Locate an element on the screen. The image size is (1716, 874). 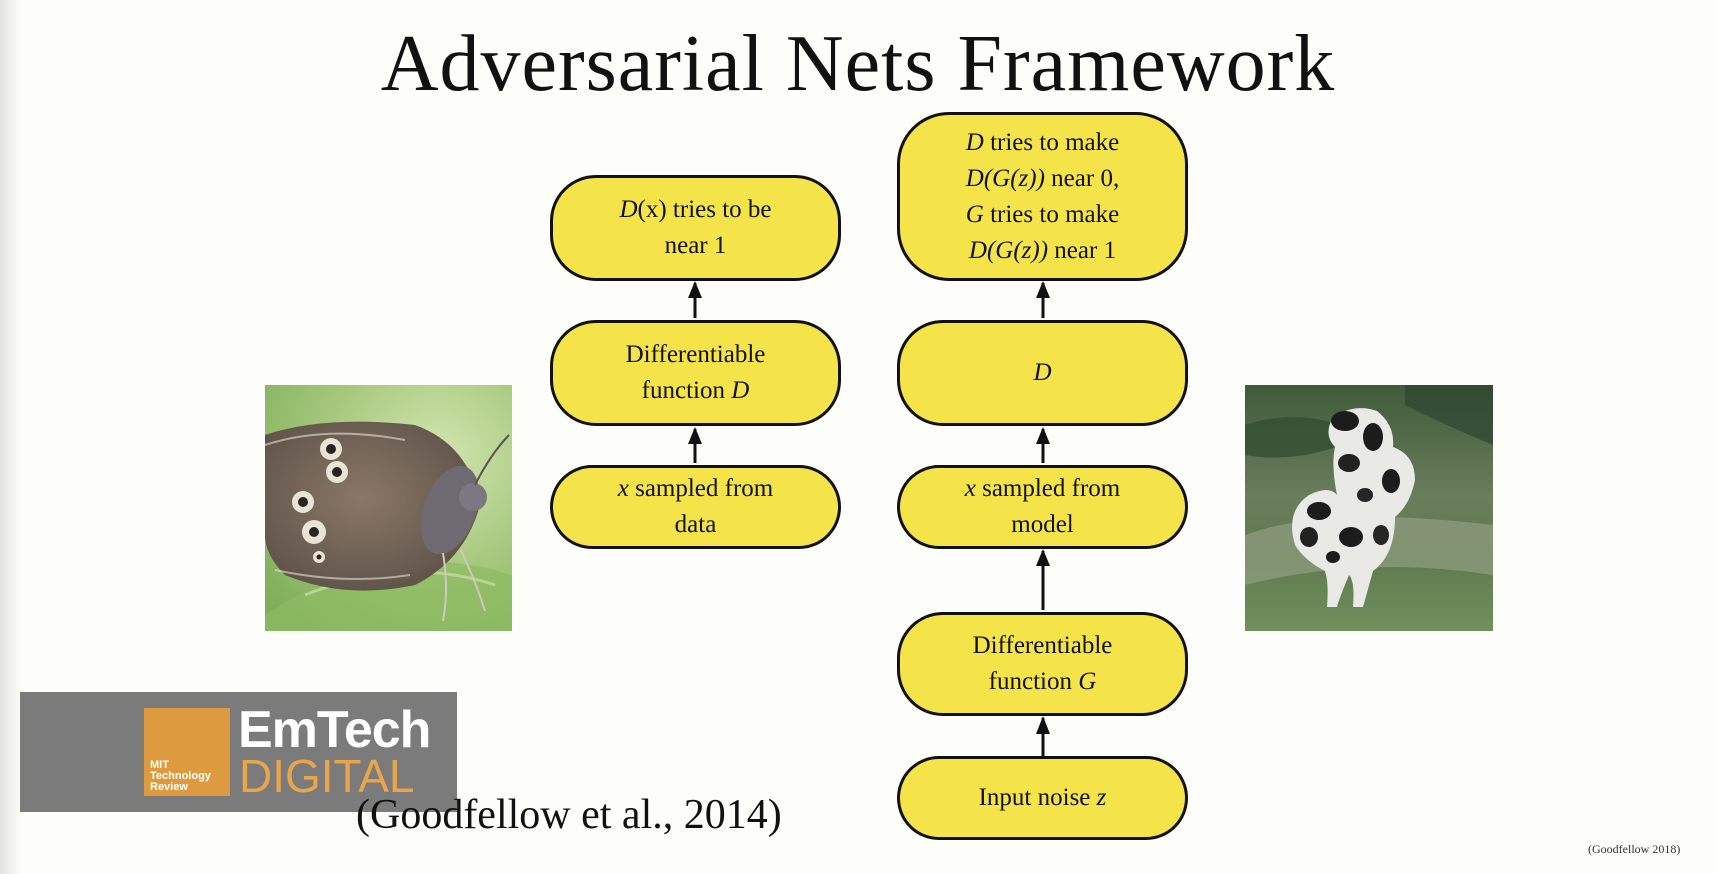
arrowhead-discriminator-to-goal is located at coordinates (695, 289).